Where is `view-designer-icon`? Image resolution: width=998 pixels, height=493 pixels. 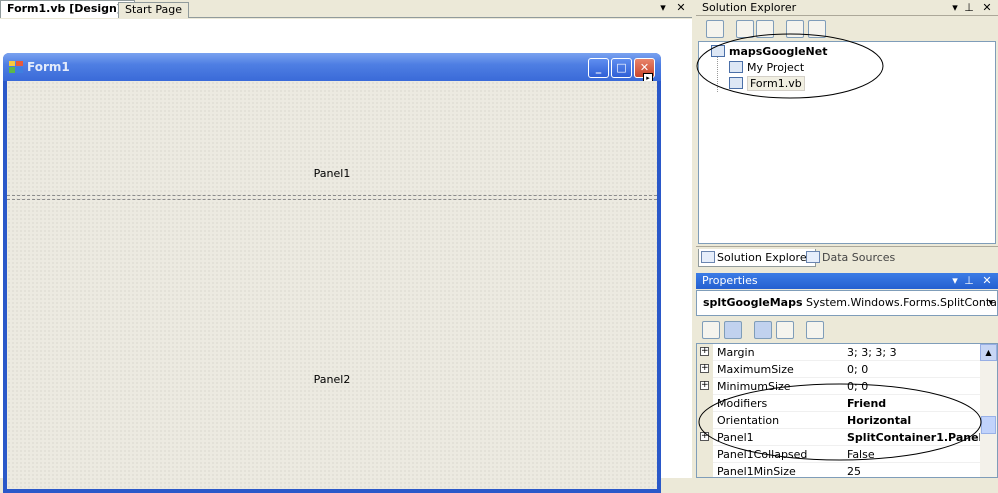 view-designer-icon is located at coordinates (817, 29).